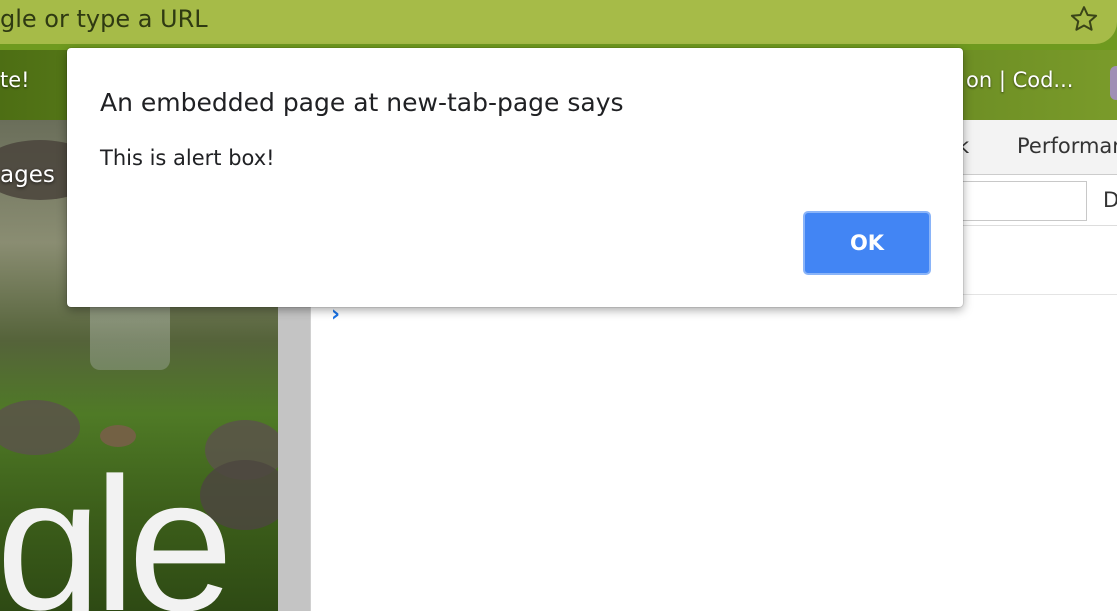  What do you see at coordinates (1024, 201) in the screenshot?
I see `console-filter-input` at bounding box center [1024, 201].